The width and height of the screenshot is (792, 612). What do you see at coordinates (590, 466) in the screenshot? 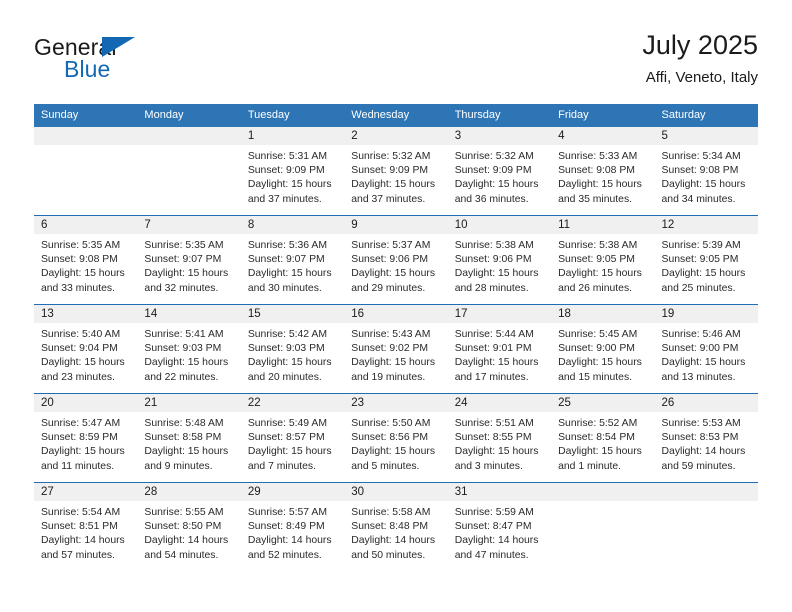
I see `daylight-text-cont: and 1 minute.` at bounding box center [590, 466].